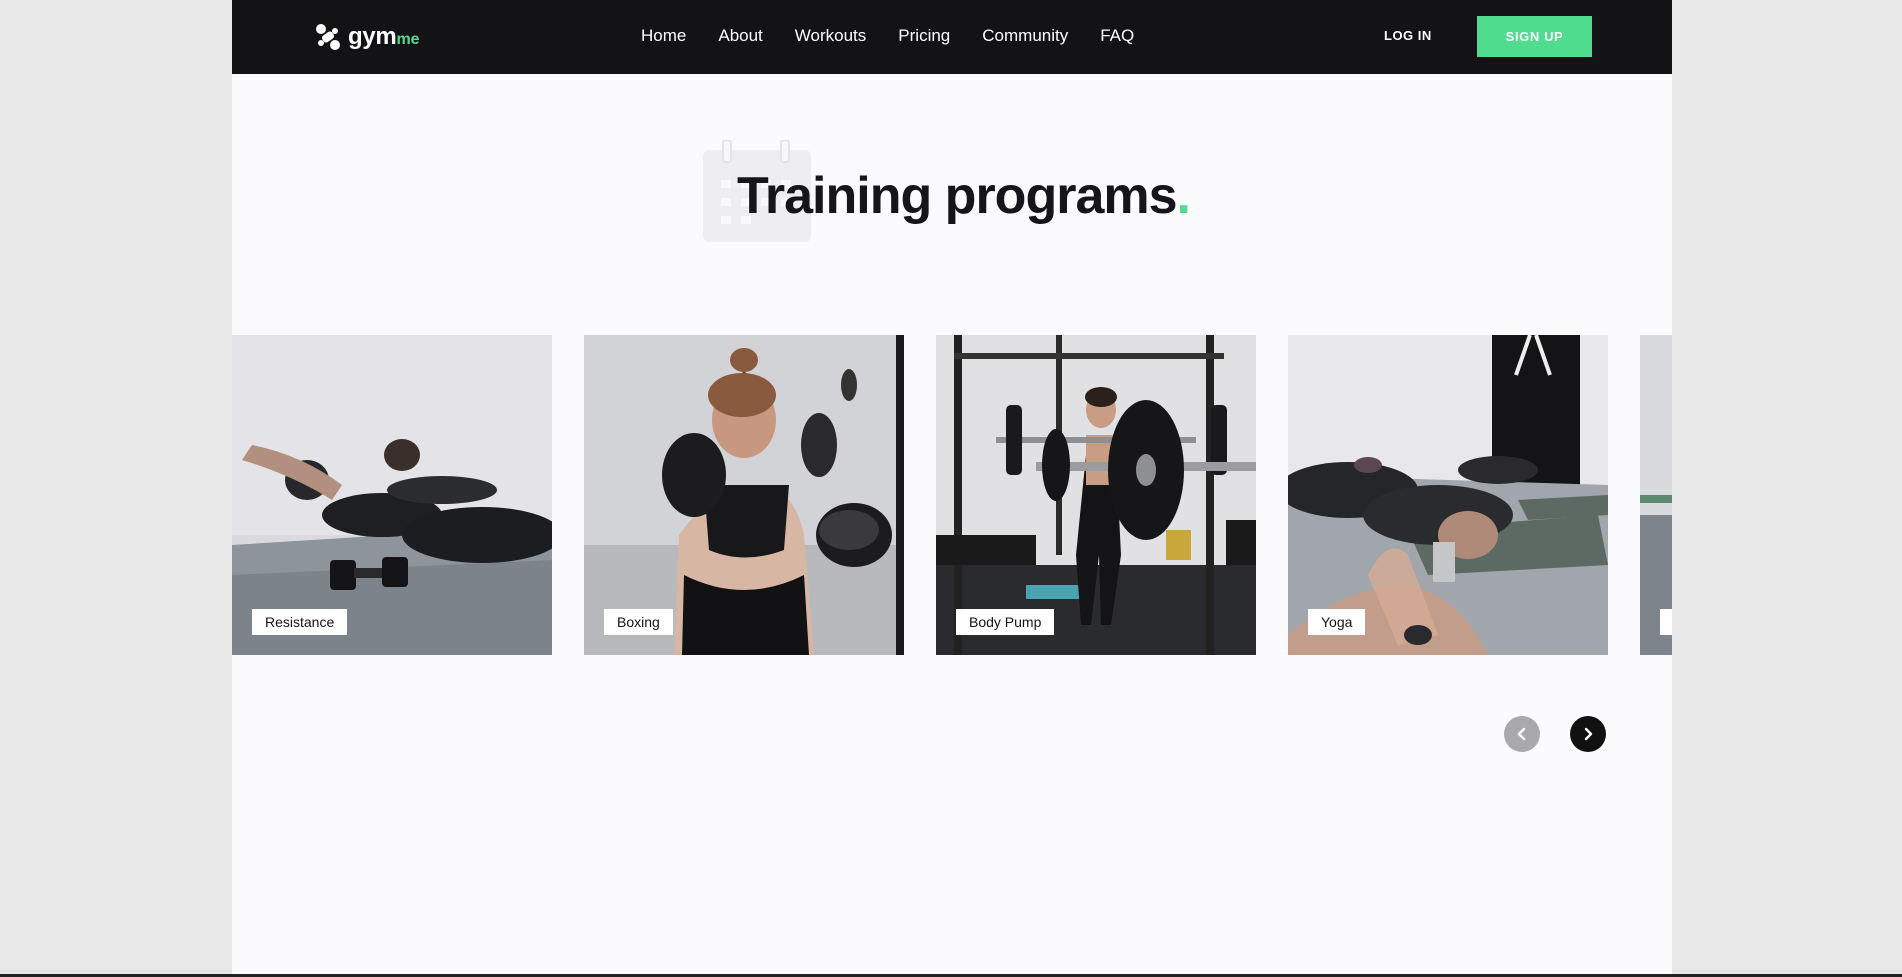 The width and height of the screenshot is (1902, 977). I want to click on logo-icon, so click(328, 37).